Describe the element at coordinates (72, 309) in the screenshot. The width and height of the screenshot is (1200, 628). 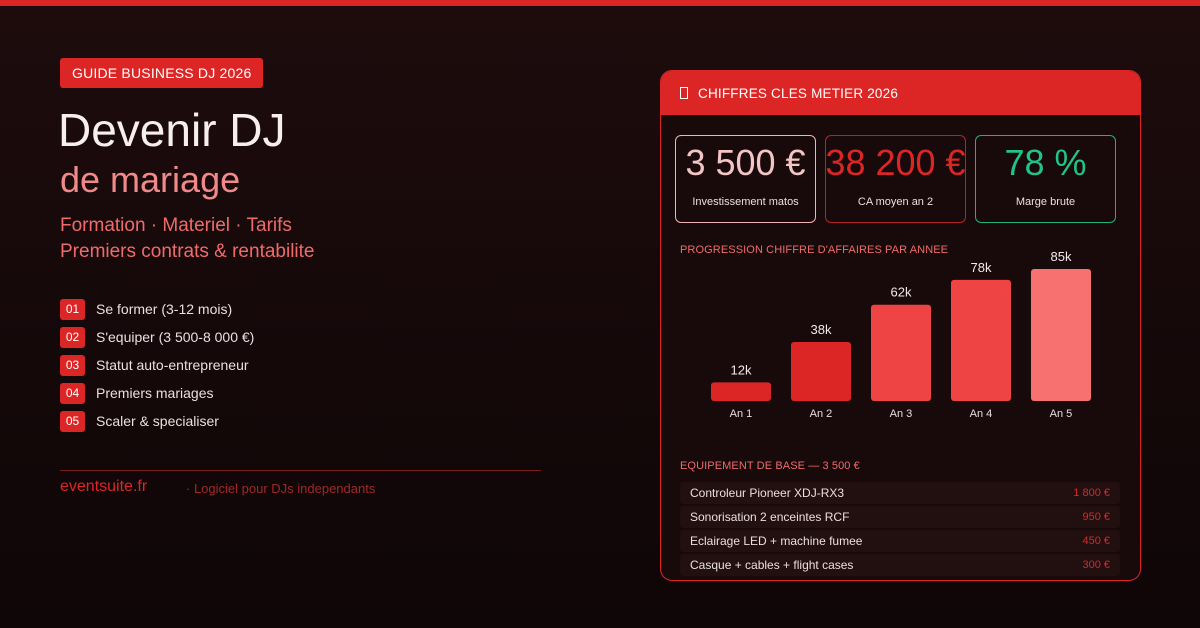
I see `step-number: 01` at that location.